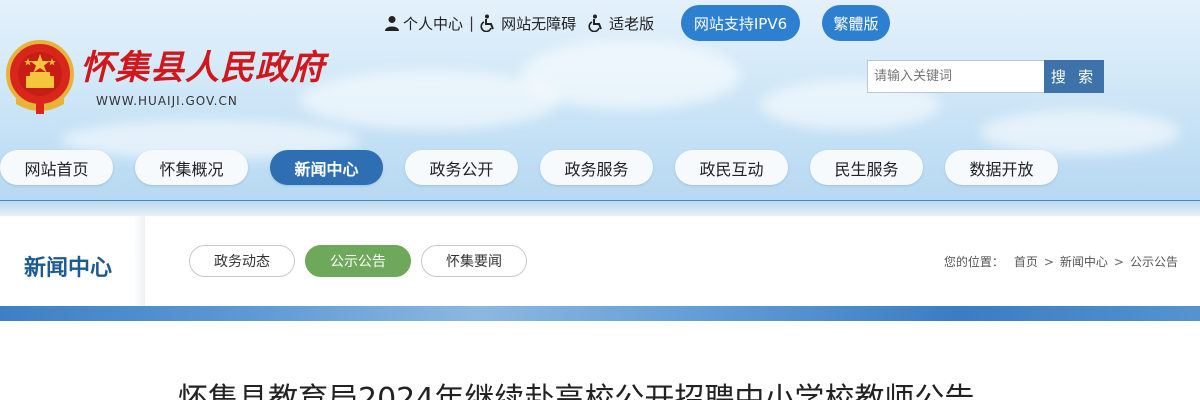  I want to click on scenic-banner-strip, so click(600, 313).